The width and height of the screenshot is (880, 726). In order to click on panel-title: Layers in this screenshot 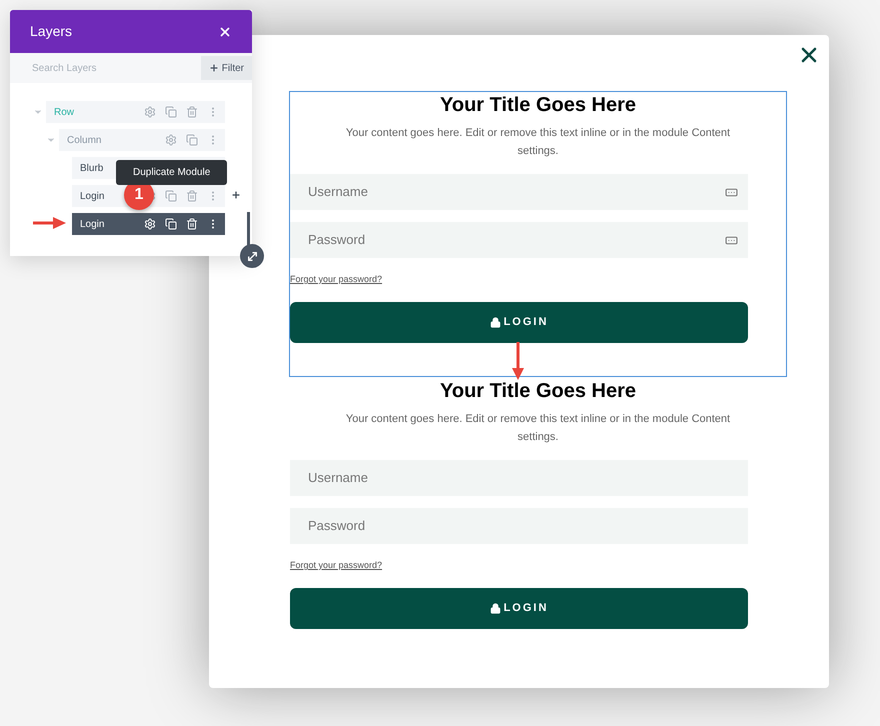, I will do `click(51, 31)`.